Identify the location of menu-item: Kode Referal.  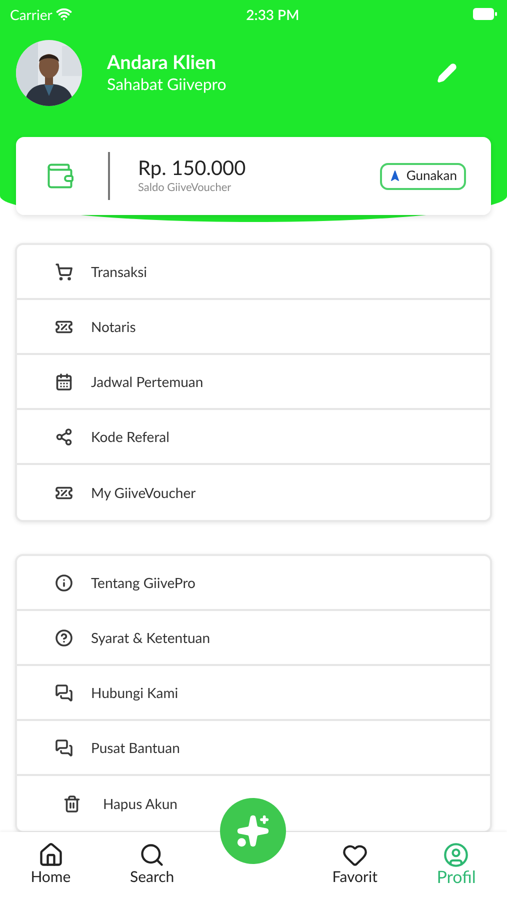
(253, 437).